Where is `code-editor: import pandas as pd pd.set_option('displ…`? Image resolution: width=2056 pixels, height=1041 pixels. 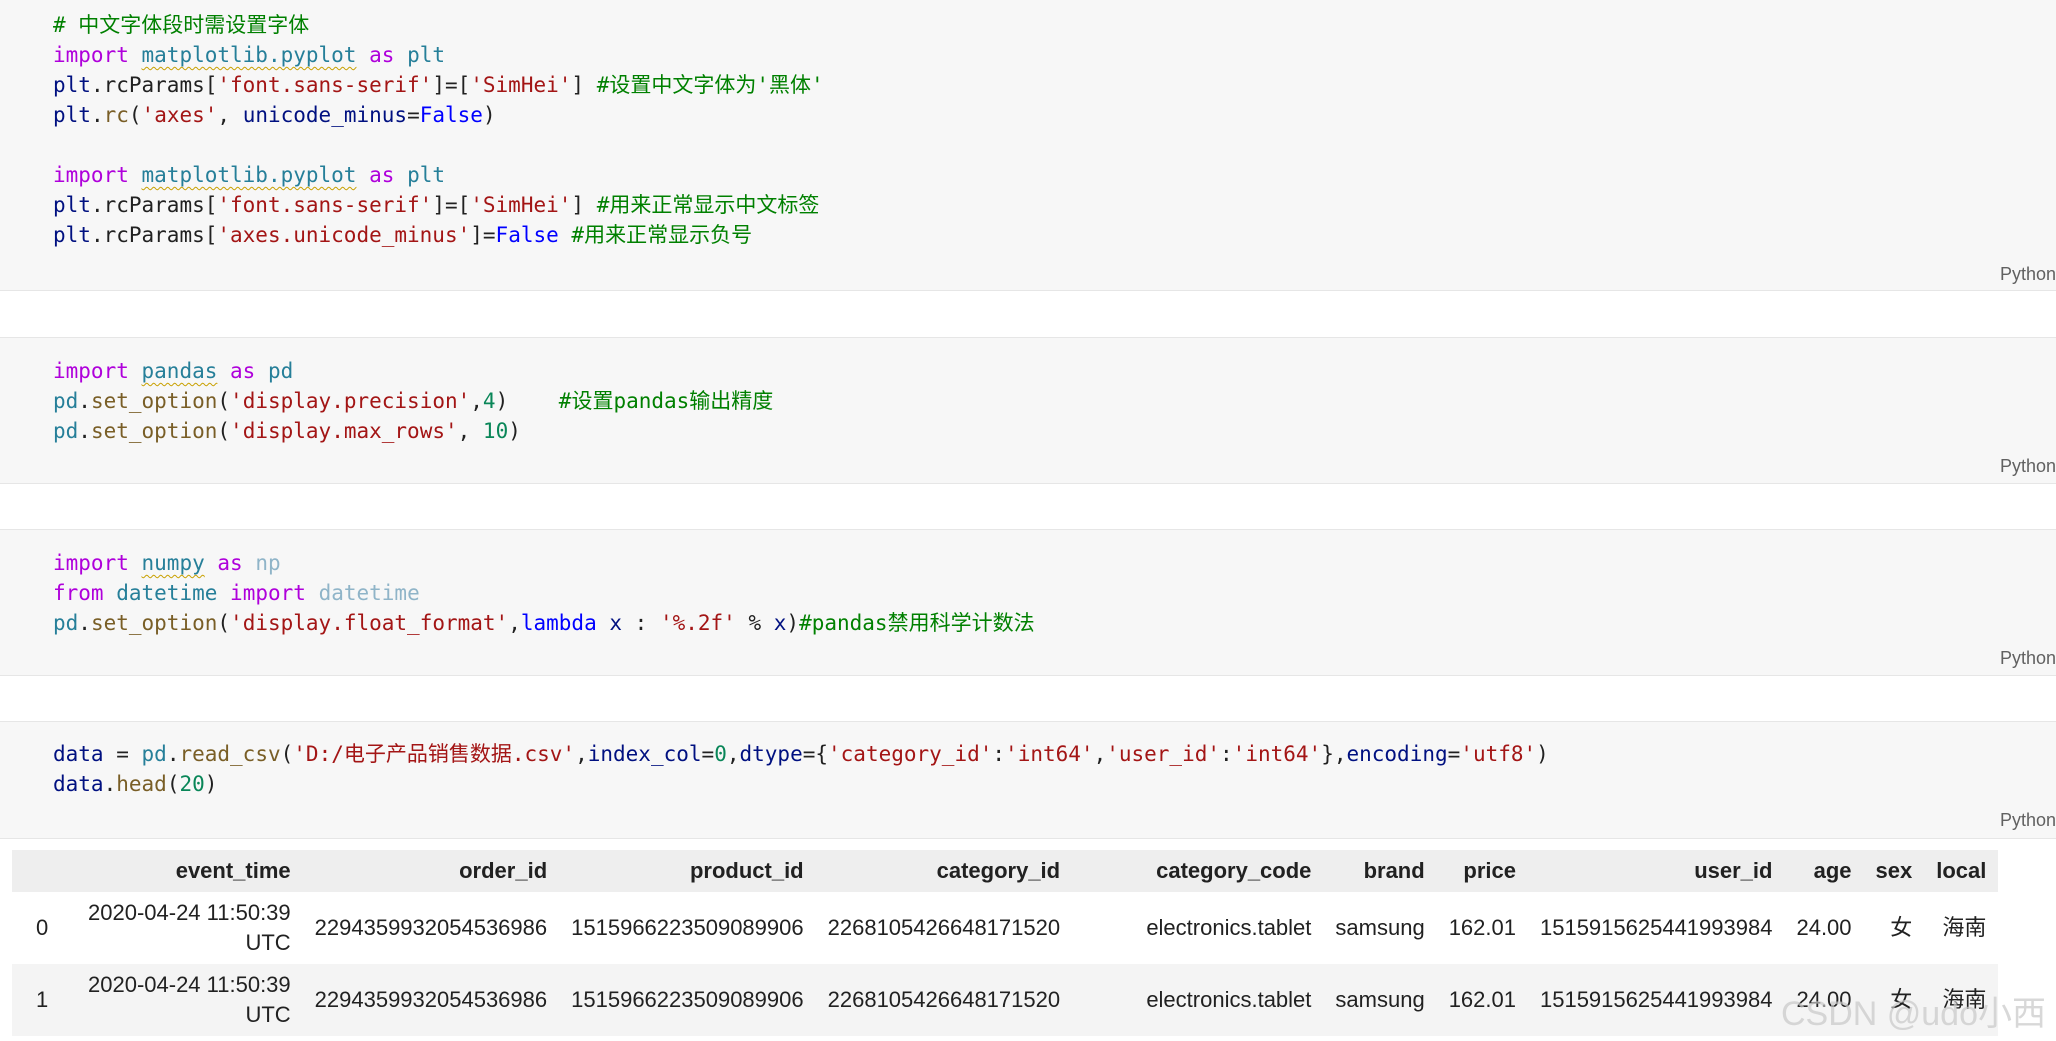 code-editor: import pandas as pd pd.set_option('displ… is located at coordinates (413, 401).